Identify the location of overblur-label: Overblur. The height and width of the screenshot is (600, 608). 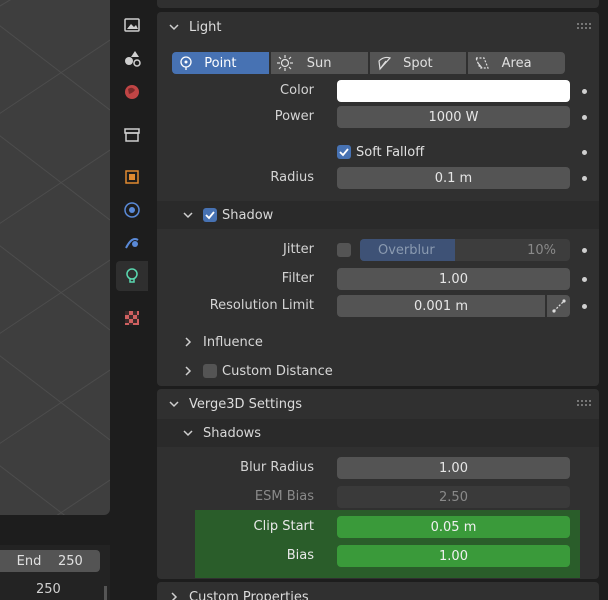
(406, 250).